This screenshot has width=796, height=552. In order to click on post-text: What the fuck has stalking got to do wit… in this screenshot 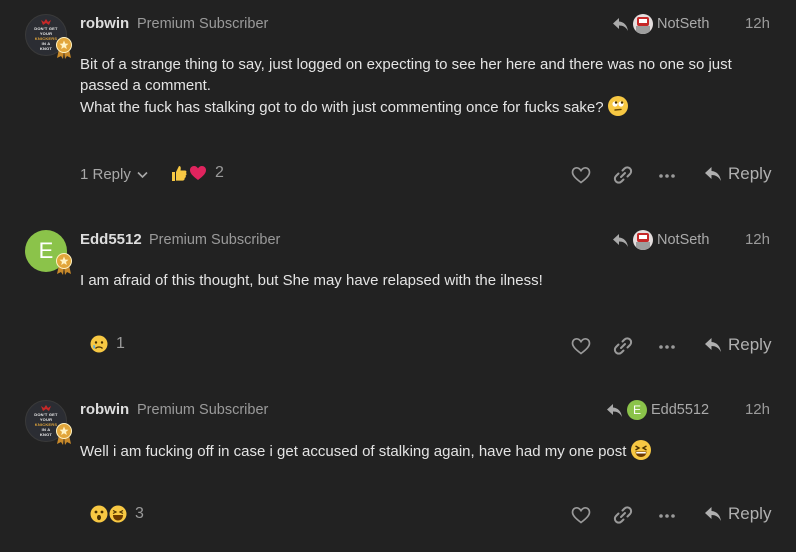, I will do `click(342, 107)`.